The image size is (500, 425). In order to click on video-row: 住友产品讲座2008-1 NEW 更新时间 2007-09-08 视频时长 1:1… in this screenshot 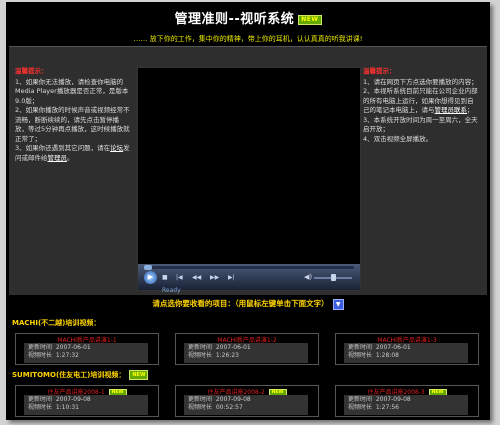, I will do `click(248, 401)`.